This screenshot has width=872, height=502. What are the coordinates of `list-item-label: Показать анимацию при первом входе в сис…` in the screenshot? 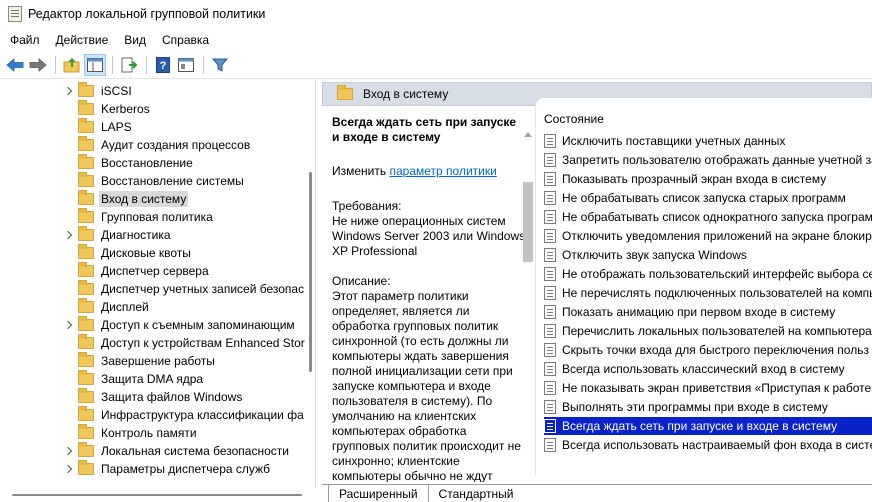 It's located at (699, 312).